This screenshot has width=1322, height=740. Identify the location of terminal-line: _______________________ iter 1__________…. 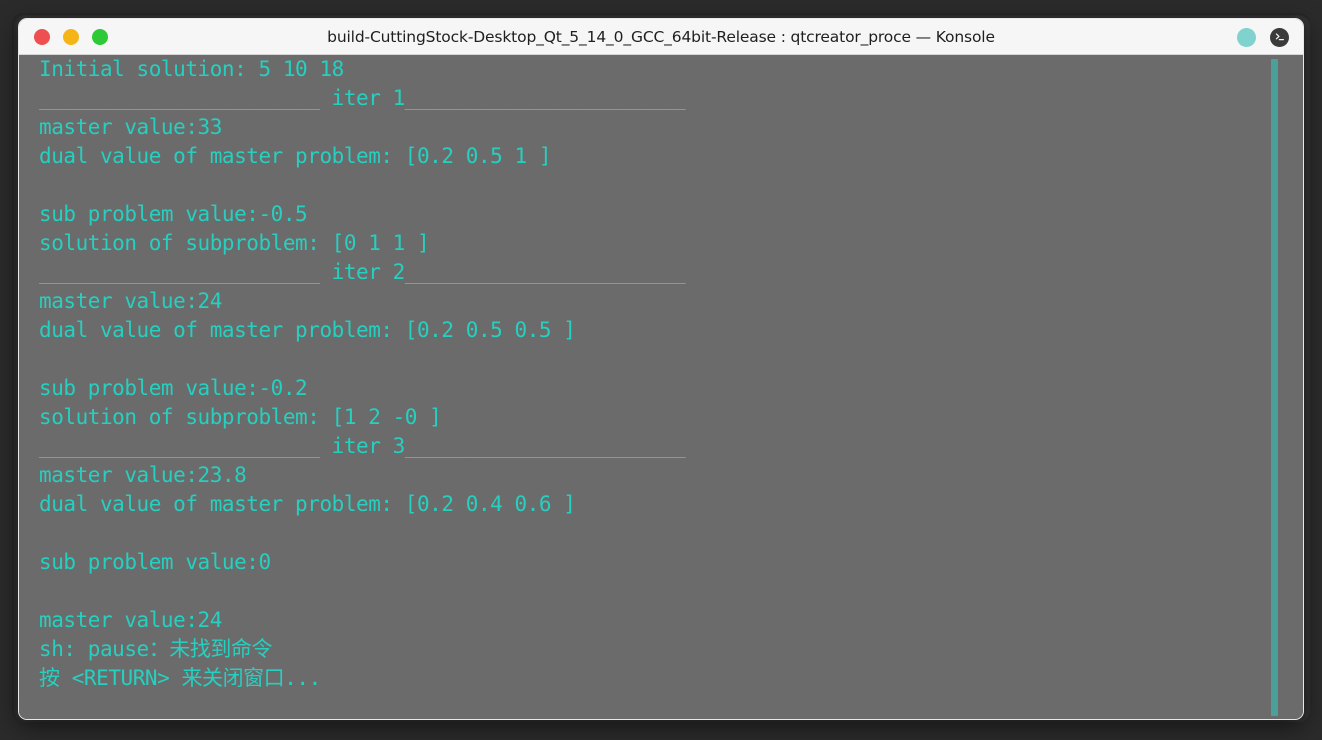
(362, 98).